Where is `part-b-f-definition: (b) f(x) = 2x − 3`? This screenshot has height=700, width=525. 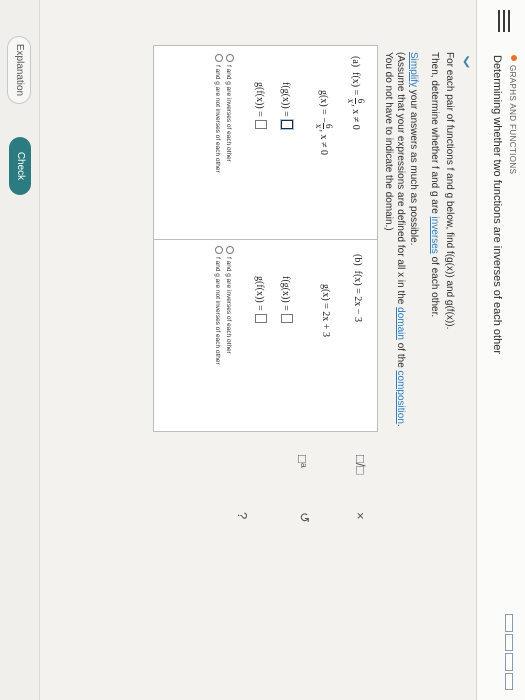 part-b-f-definition: (b) f(x) = 2x − 3 is located at coordinates (357, 288).